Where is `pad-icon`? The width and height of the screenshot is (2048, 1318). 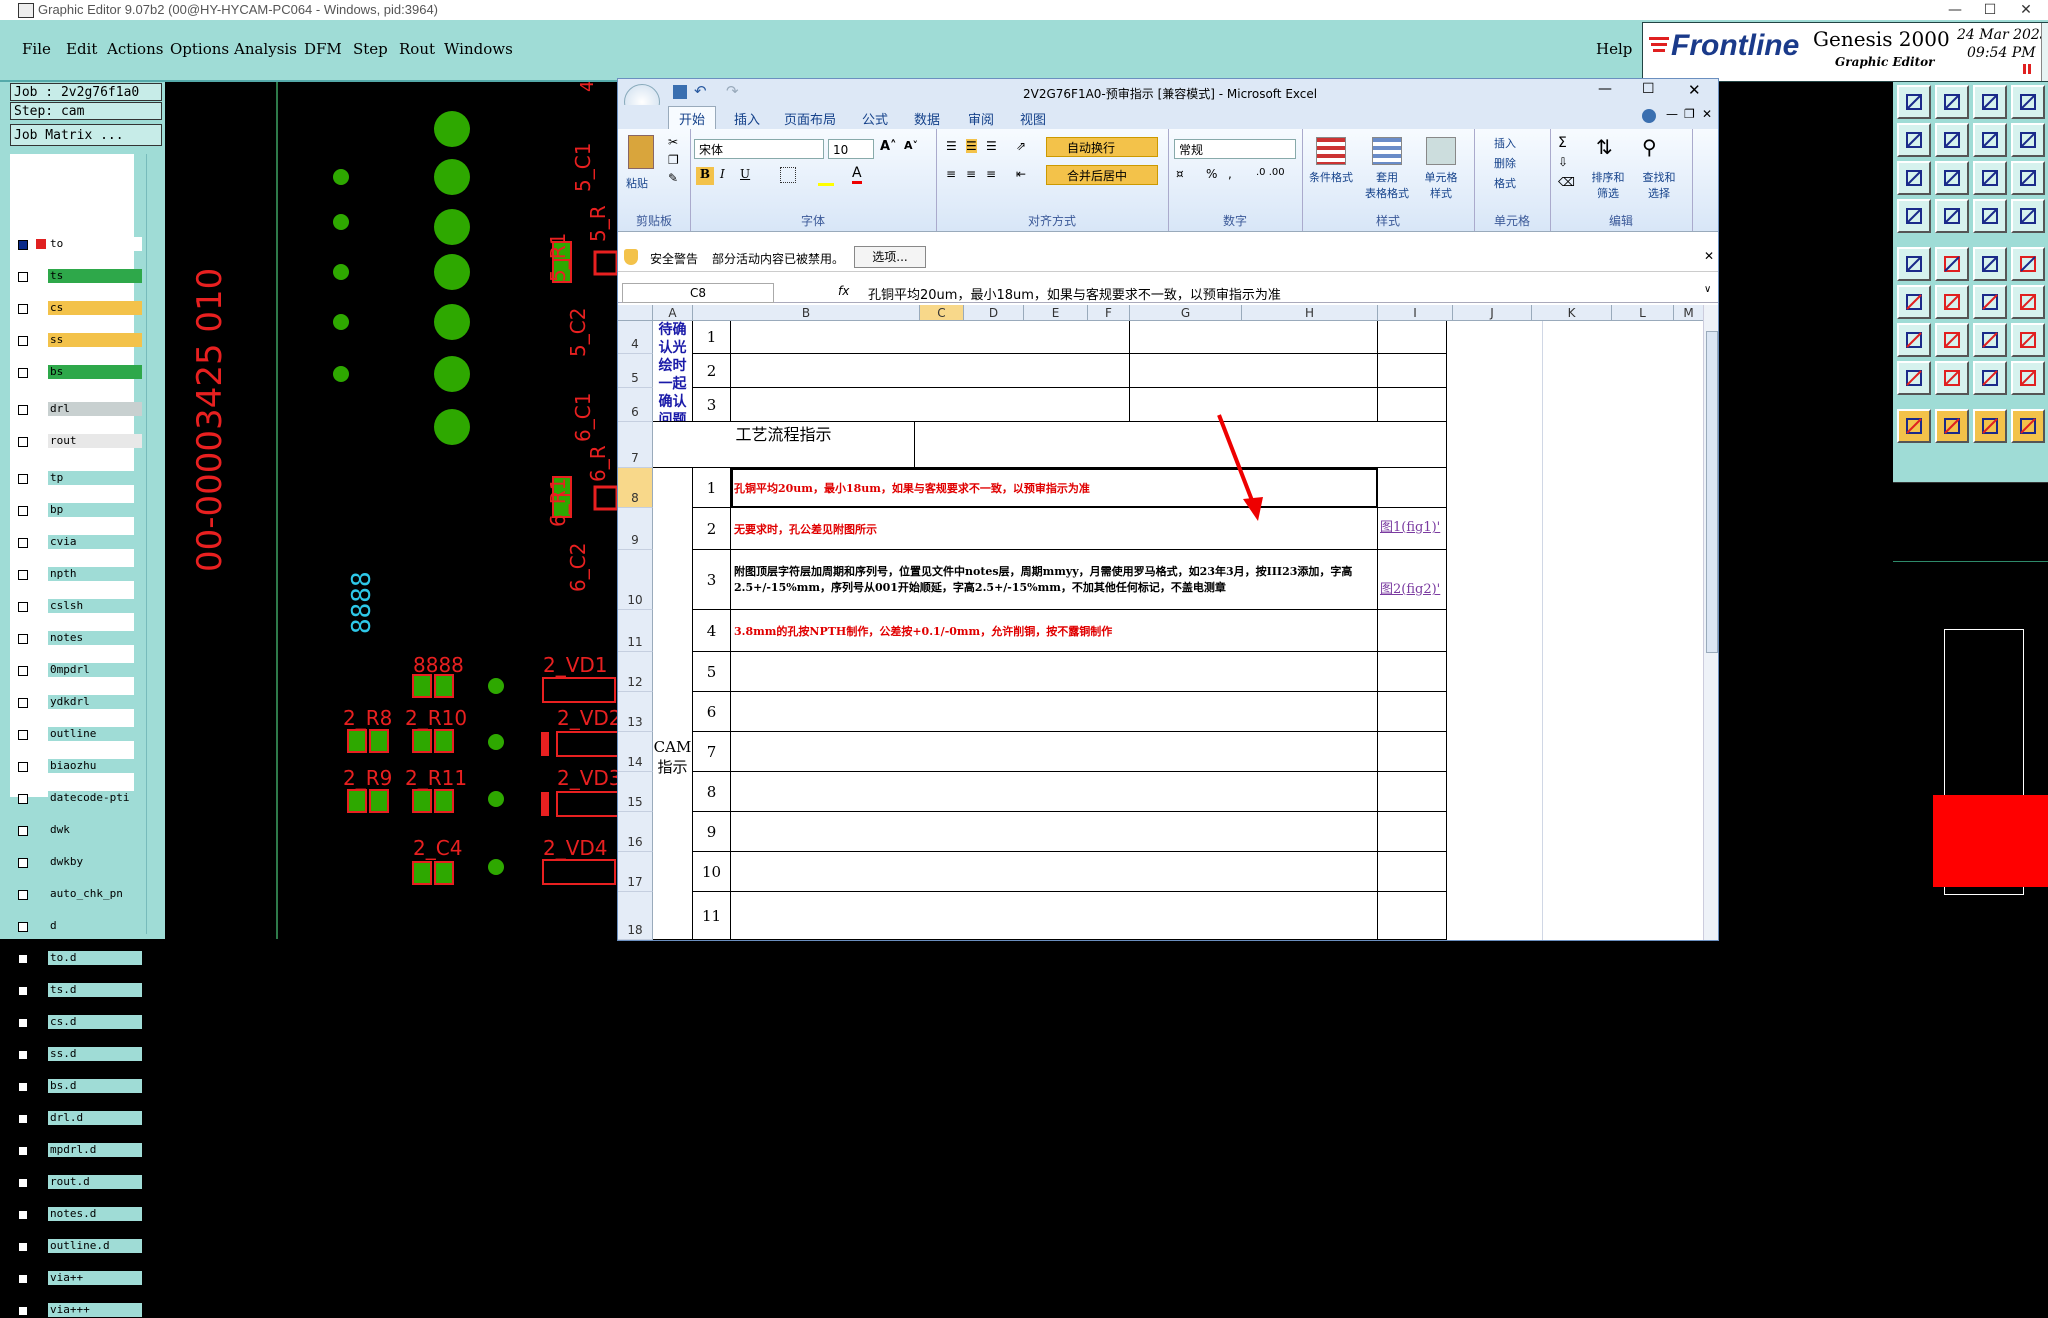 pad-icon is located at coordinates (1914, 216).